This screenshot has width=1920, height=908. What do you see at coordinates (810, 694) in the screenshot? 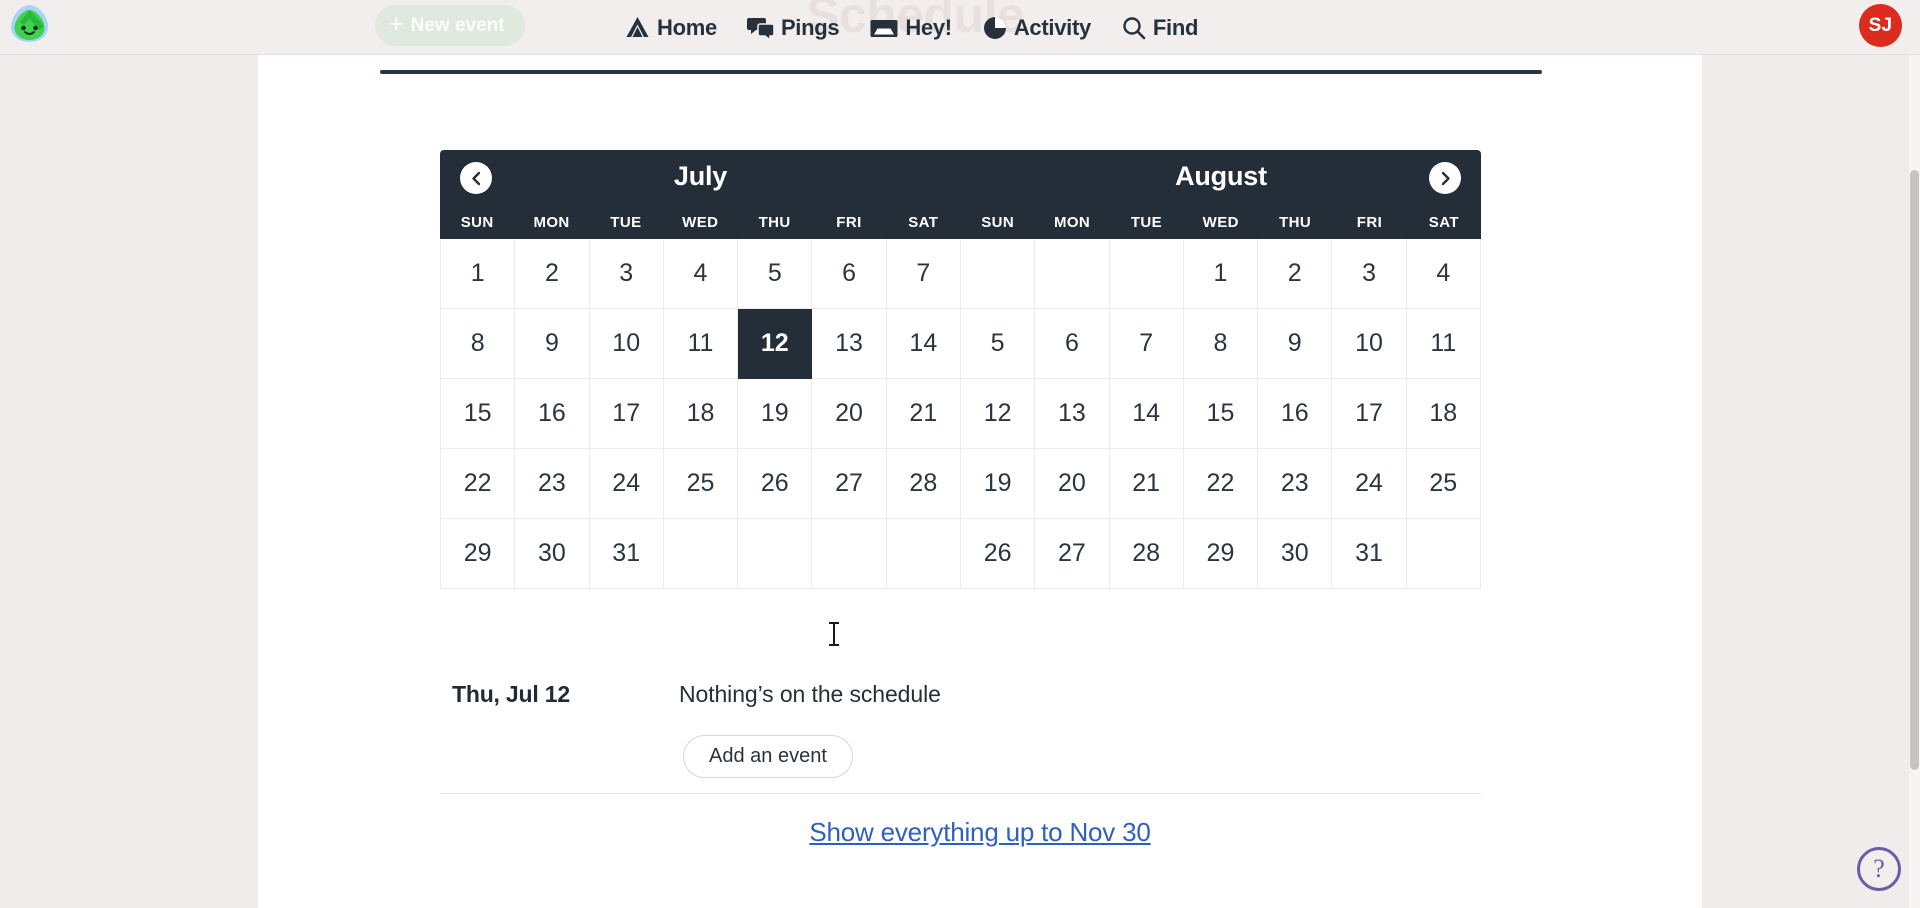
I see `empty-schedule-message: Nothing’s on the schedule` at bounding box center [810, 694].